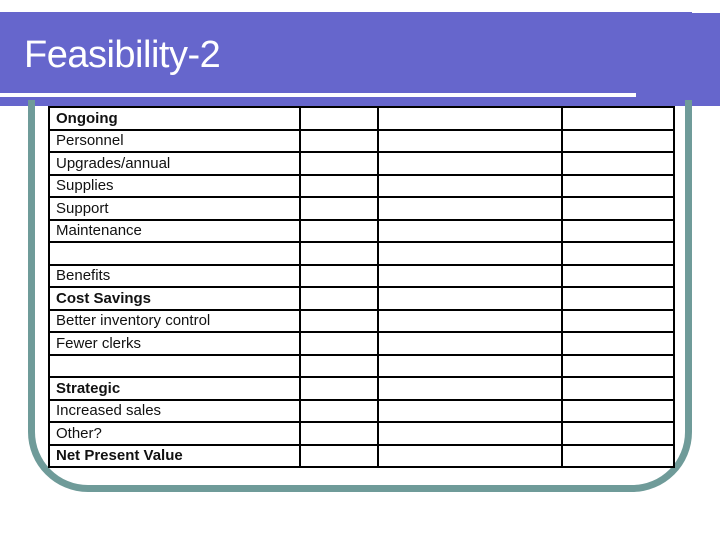 This screenshot has height=540, width=720. Describe the element at coordinates (174, 275) in the screenshot. I see `row-label-cell: Benefits` at that location.